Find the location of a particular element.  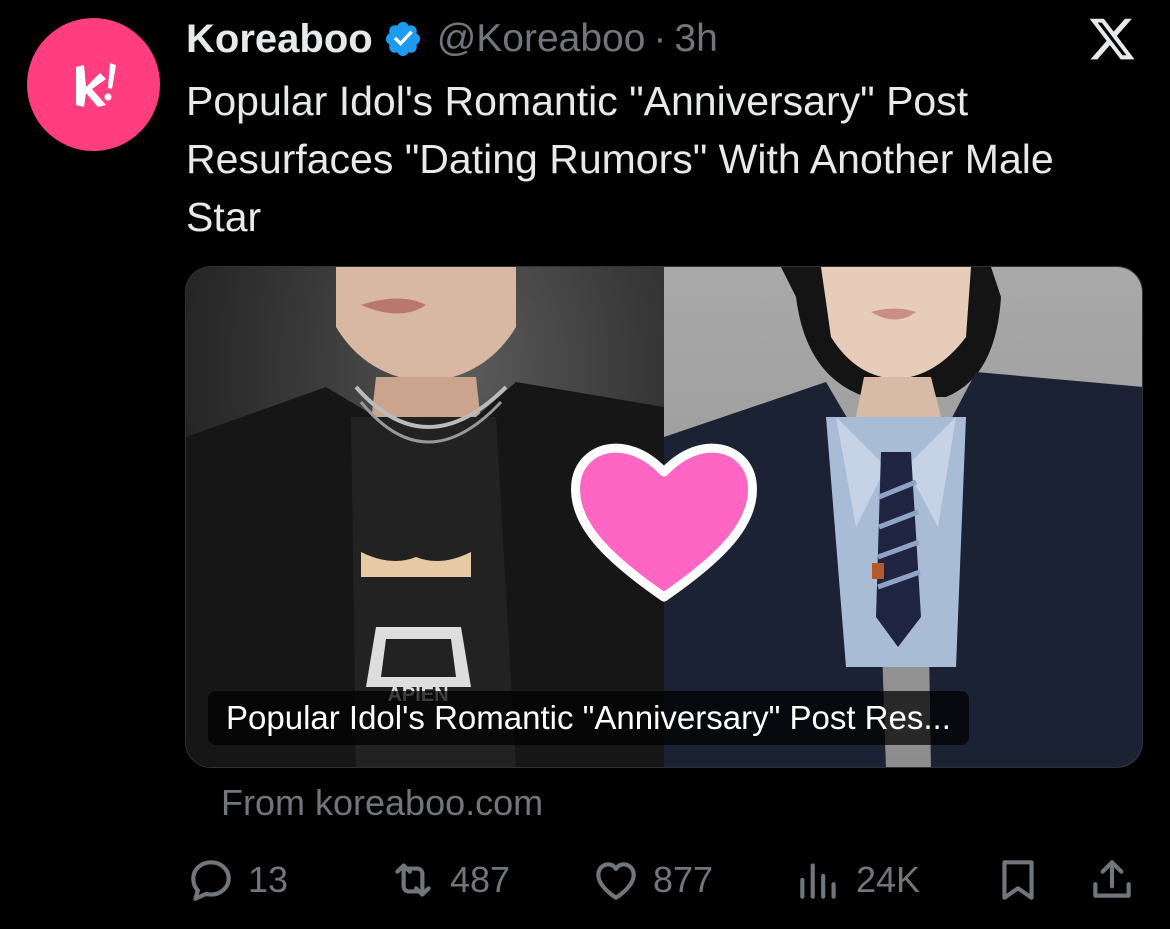

share-button is located at coordinates (1112, 880).